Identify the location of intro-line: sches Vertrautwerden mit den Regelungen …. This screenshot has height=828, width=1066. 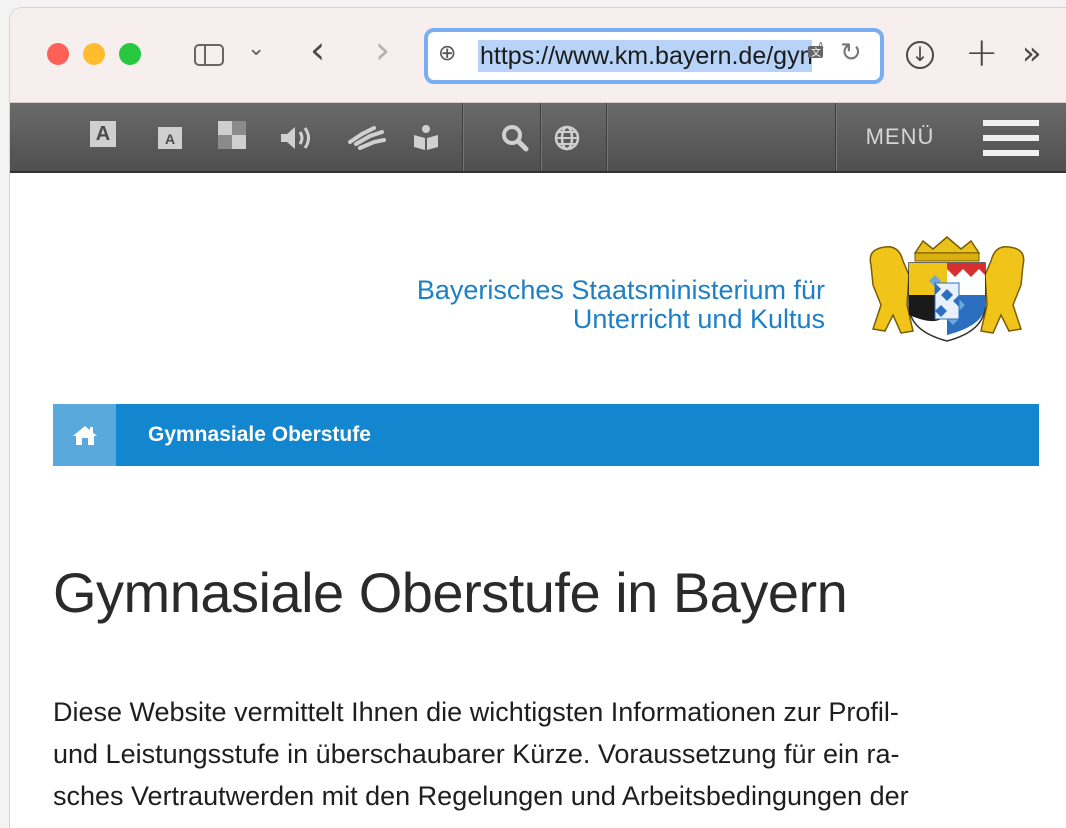
(481, 796).